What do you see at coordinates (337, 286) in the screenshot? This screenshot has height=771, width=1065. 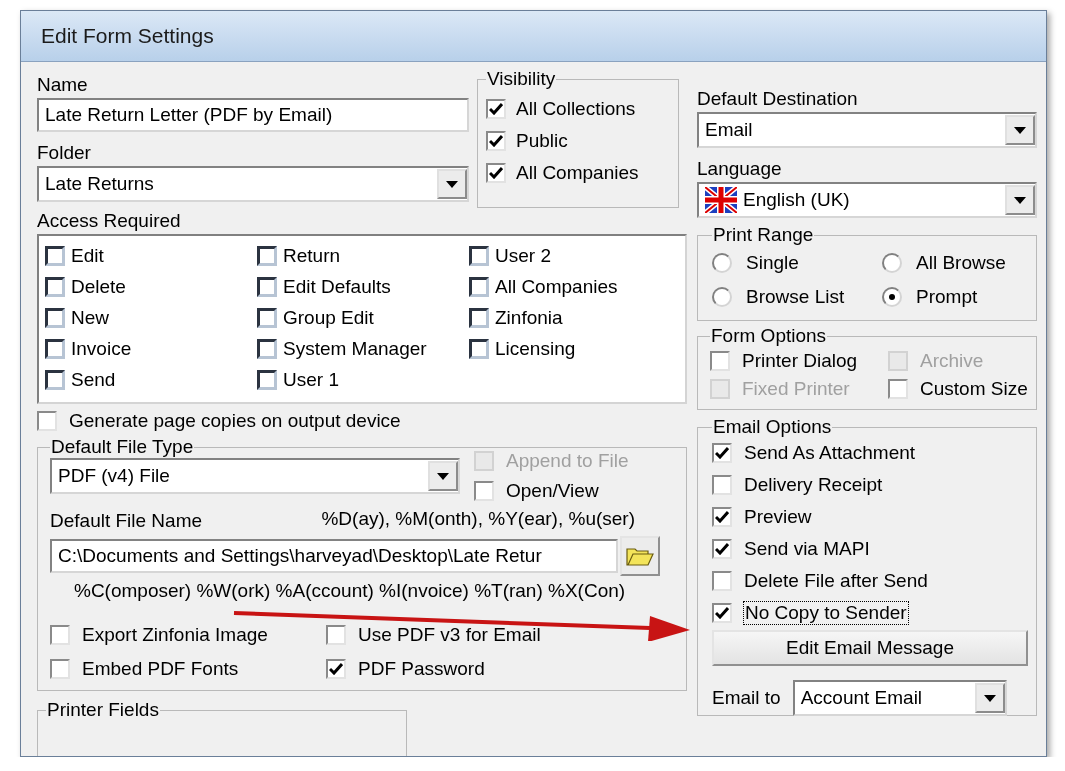 I see `checkbox-label: Edit Defaults` at bounding box center [337, 286].